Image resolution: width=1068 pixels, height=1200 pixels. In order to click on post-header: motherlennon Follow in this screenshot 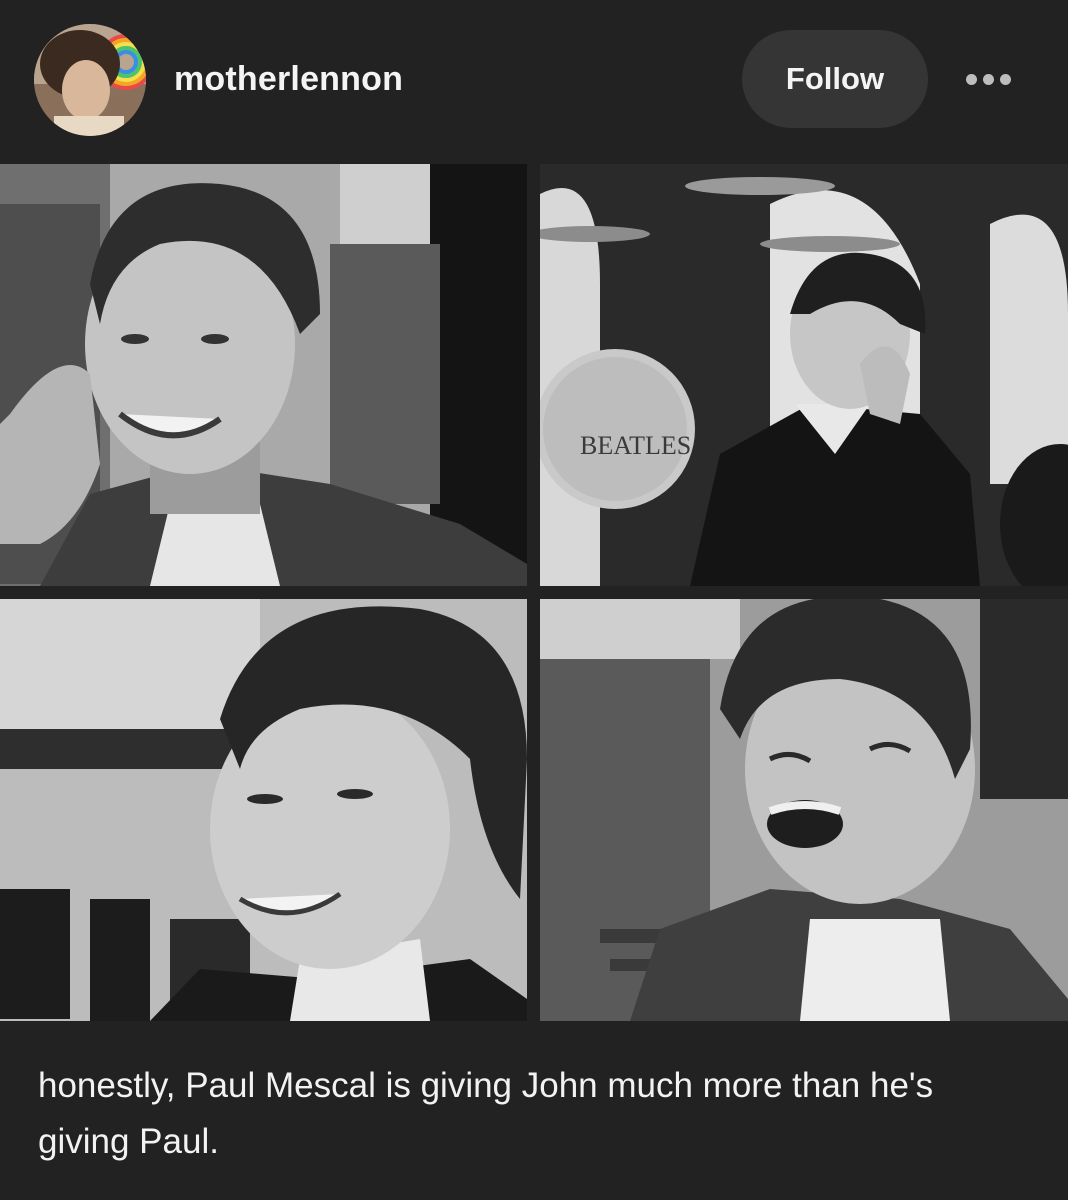, I will do `click(534, 82)`.